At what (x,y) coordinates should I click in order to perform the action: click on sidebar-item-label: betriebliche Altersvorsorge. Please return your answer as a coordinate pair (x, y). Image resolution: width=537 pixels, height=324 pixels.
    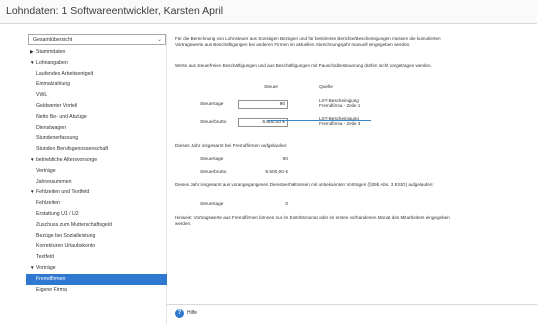
    Looking at the image, I should click on (67, 159).